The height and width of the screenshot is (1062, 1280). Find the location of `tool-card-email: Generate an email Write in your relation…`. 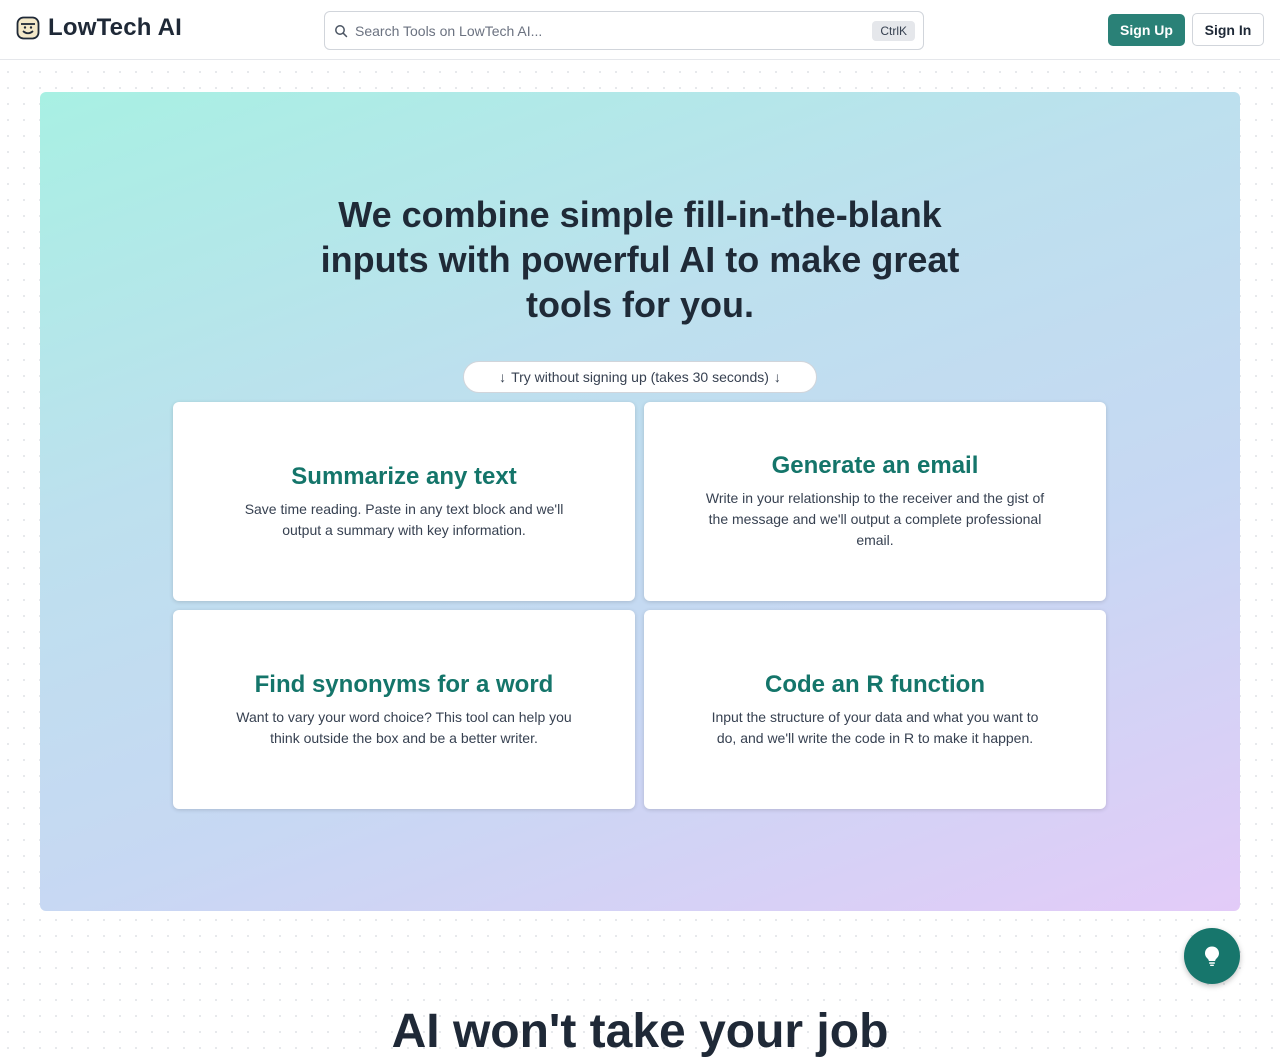

tool-card-email: Generate an email Write in your relation… is located at coordinates (875, 501).